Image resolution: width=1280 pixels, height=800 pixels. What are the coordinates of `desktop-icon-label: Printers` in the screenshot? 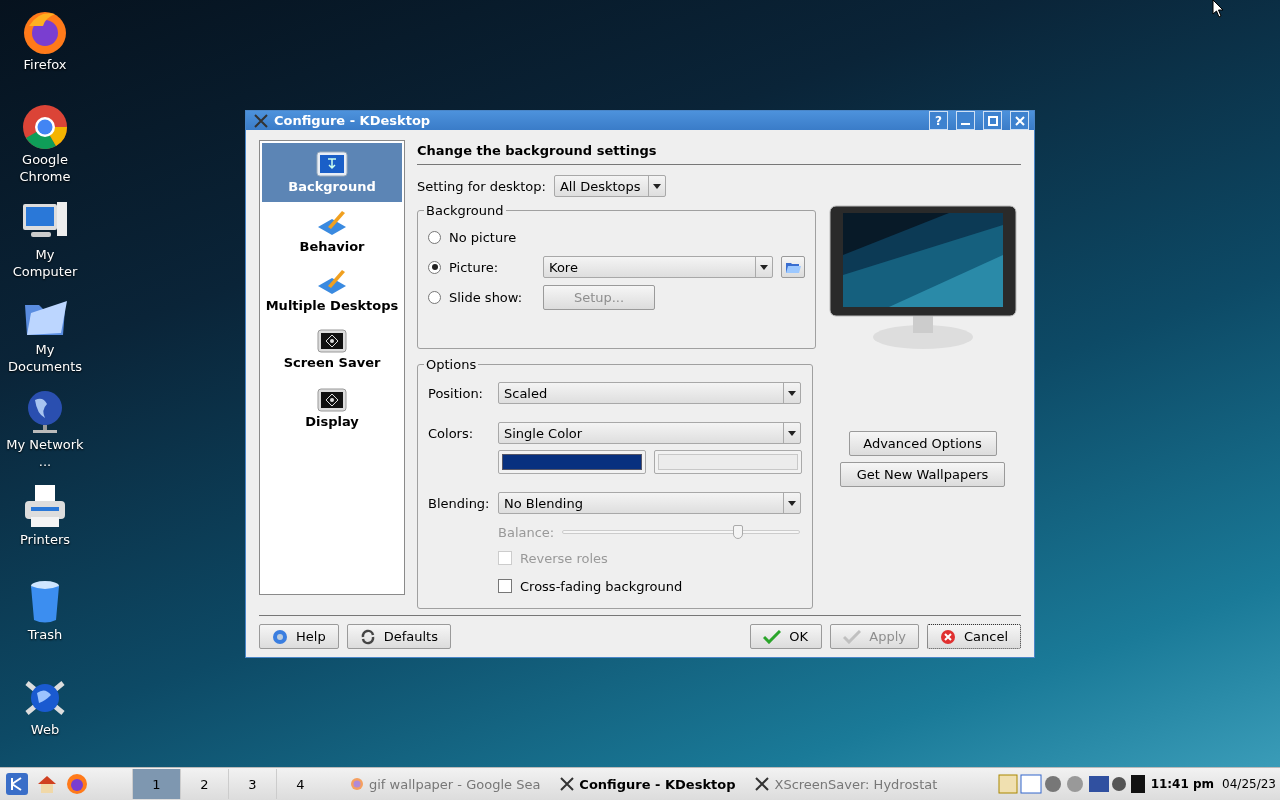 It's located at (45, 539).